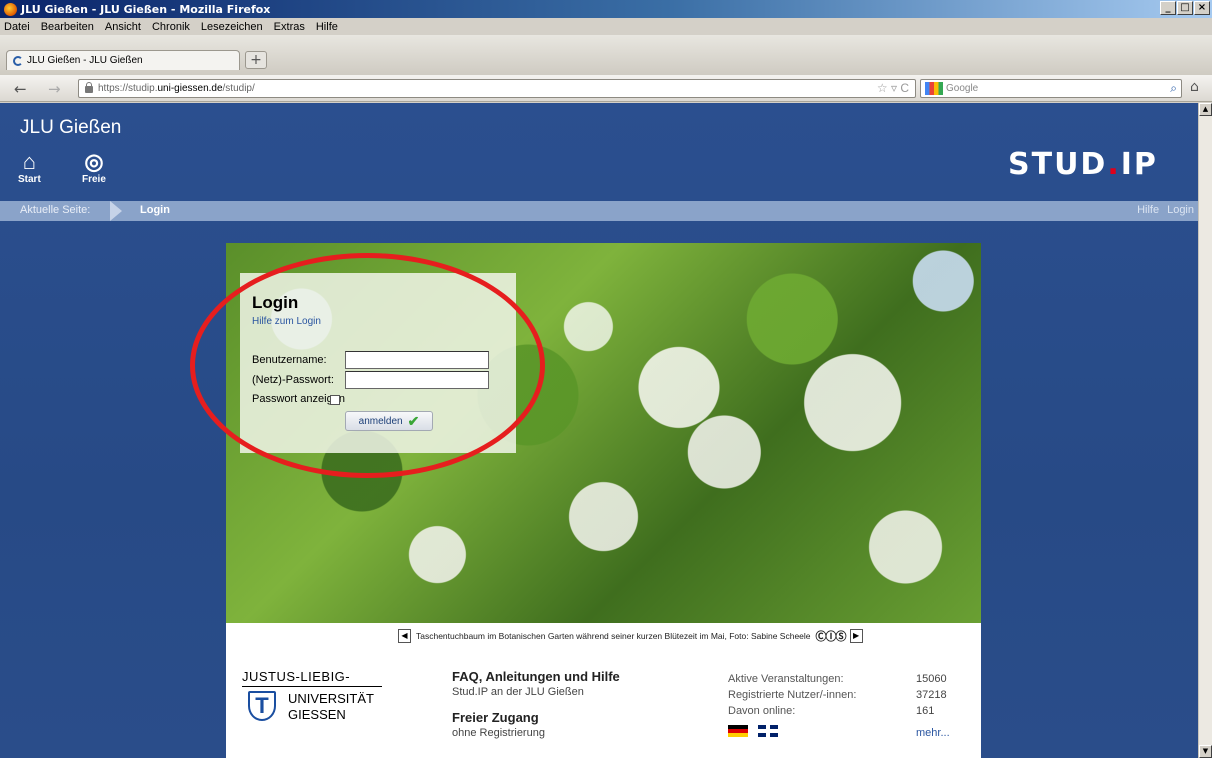 The height and width of the screenshot is (758, 1212). What do you see at coordinates (1205, 109) in the screenshot?
I see `scroll-up-button: ▲` at bounding box center [1205, 109].